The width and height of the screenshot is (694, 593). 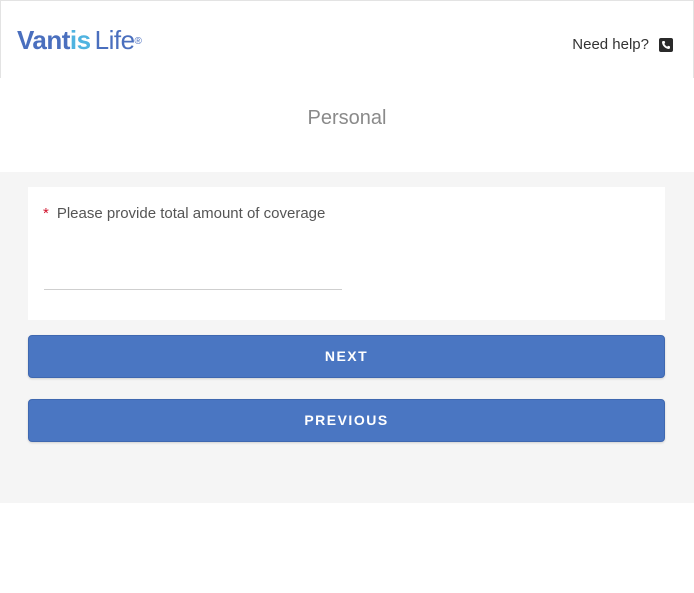 I want to click on logo-text-is: is, so click(x=80, y=40).